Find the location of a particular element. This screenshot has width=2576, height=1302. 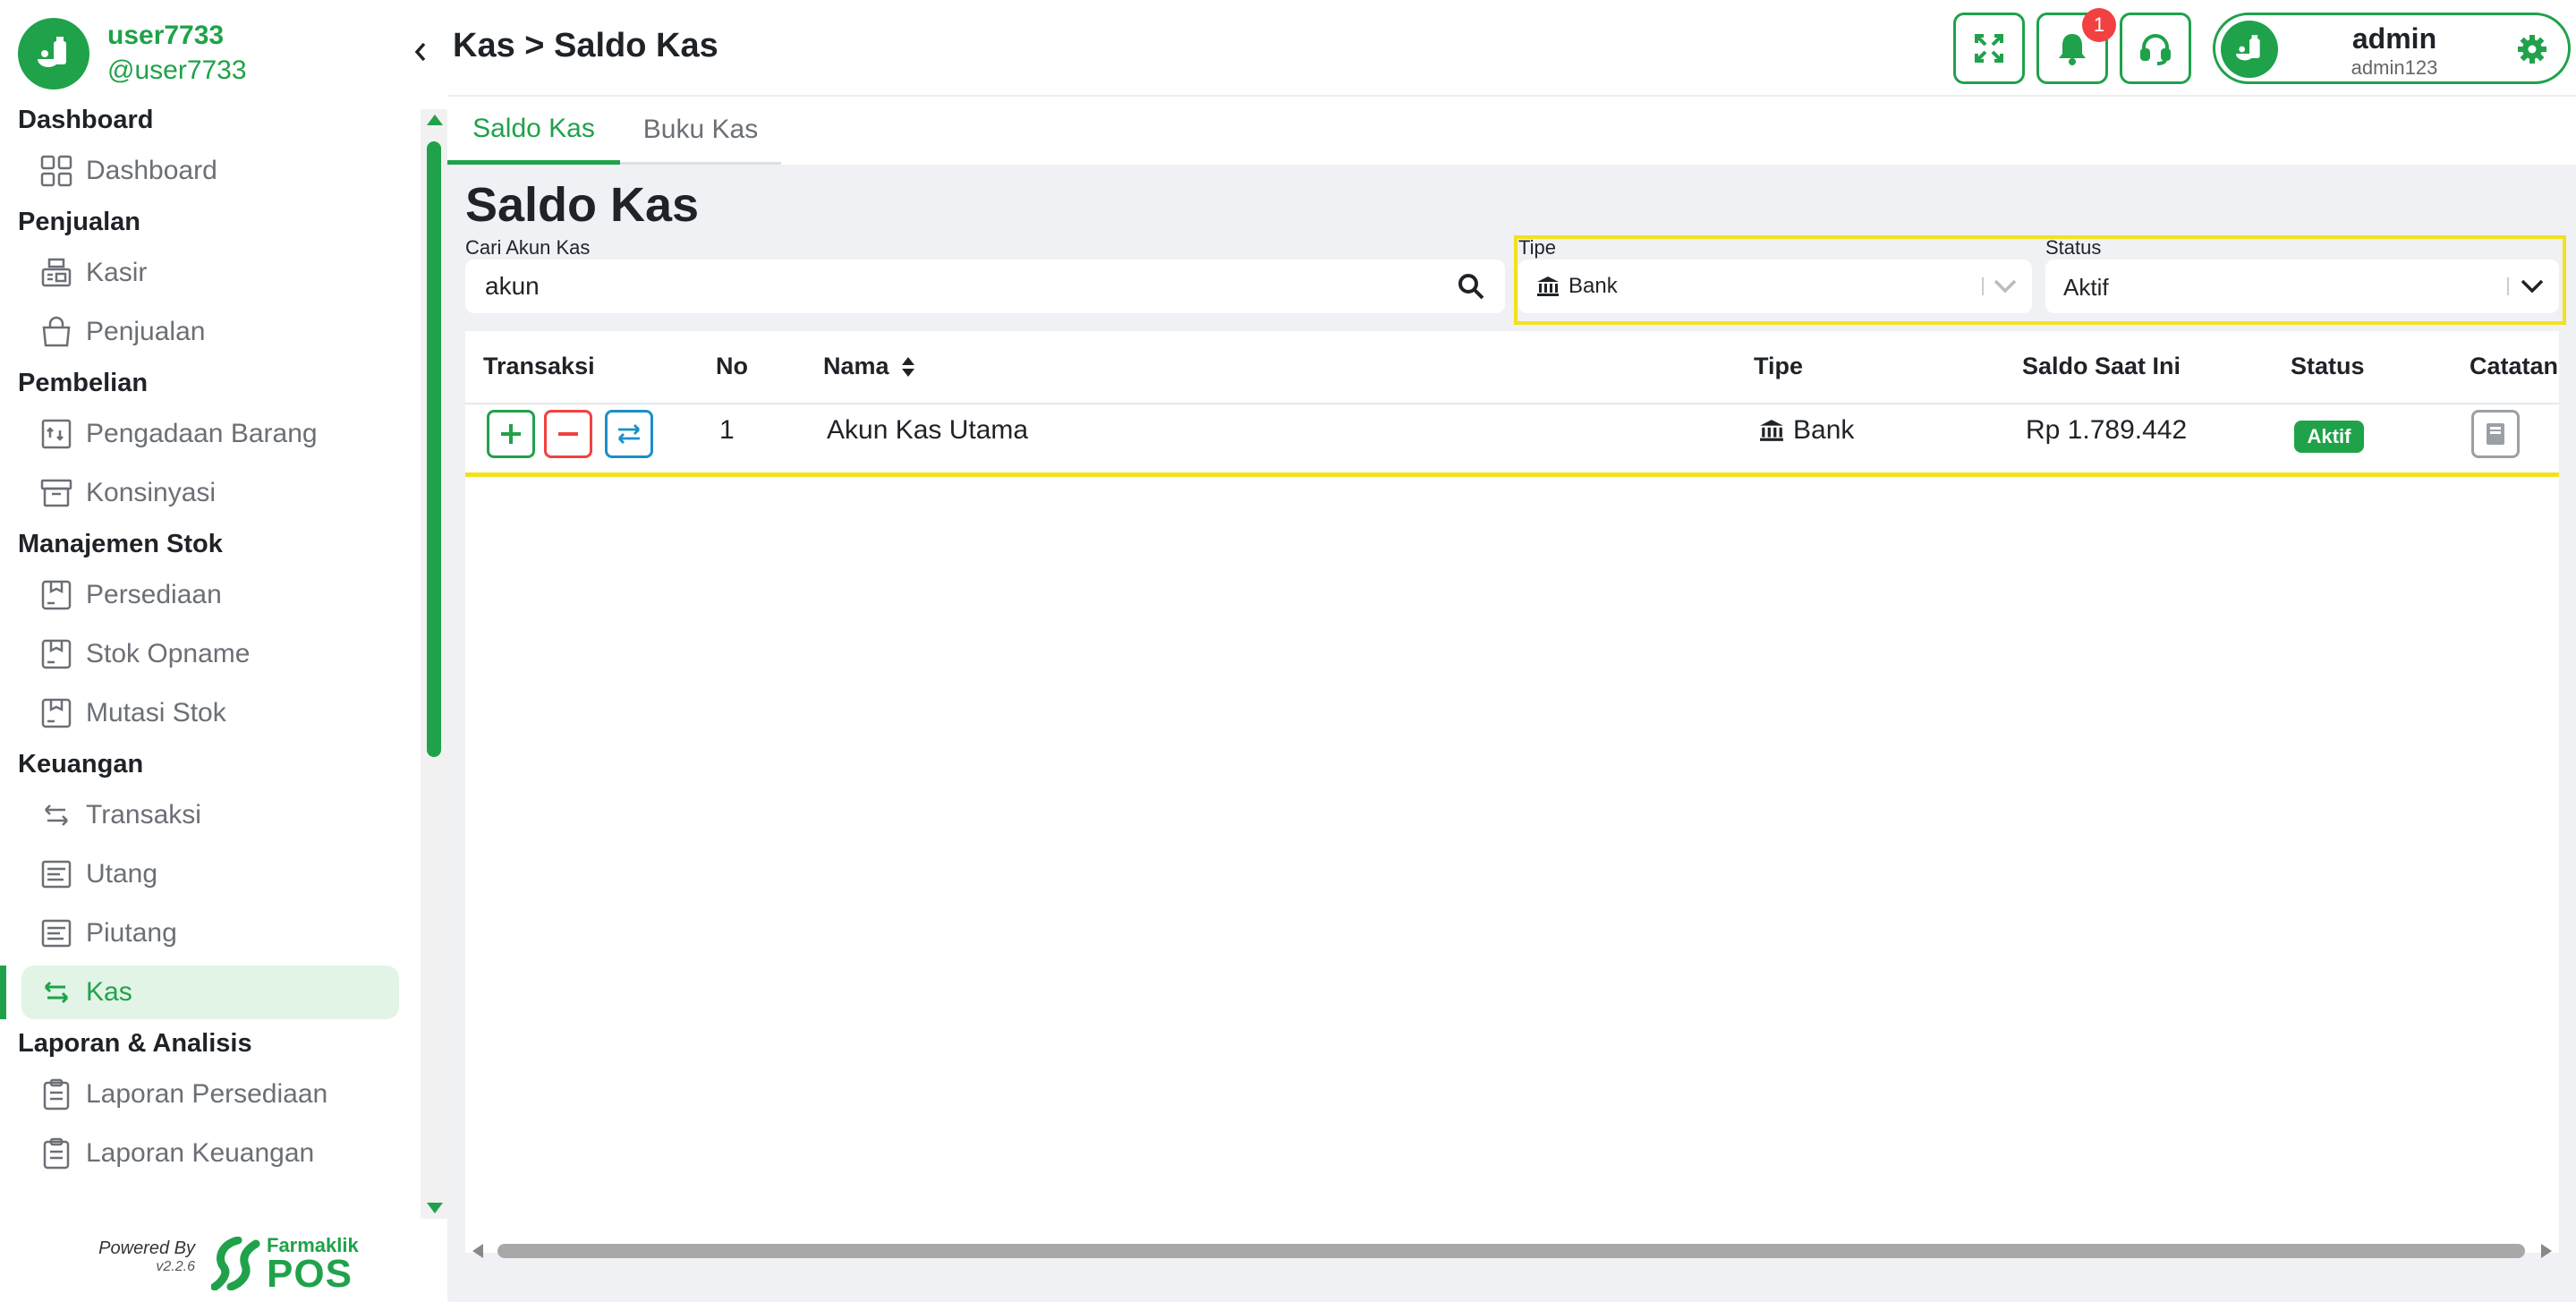

column-header-nama: Nama is located at coordinates (869, 367).